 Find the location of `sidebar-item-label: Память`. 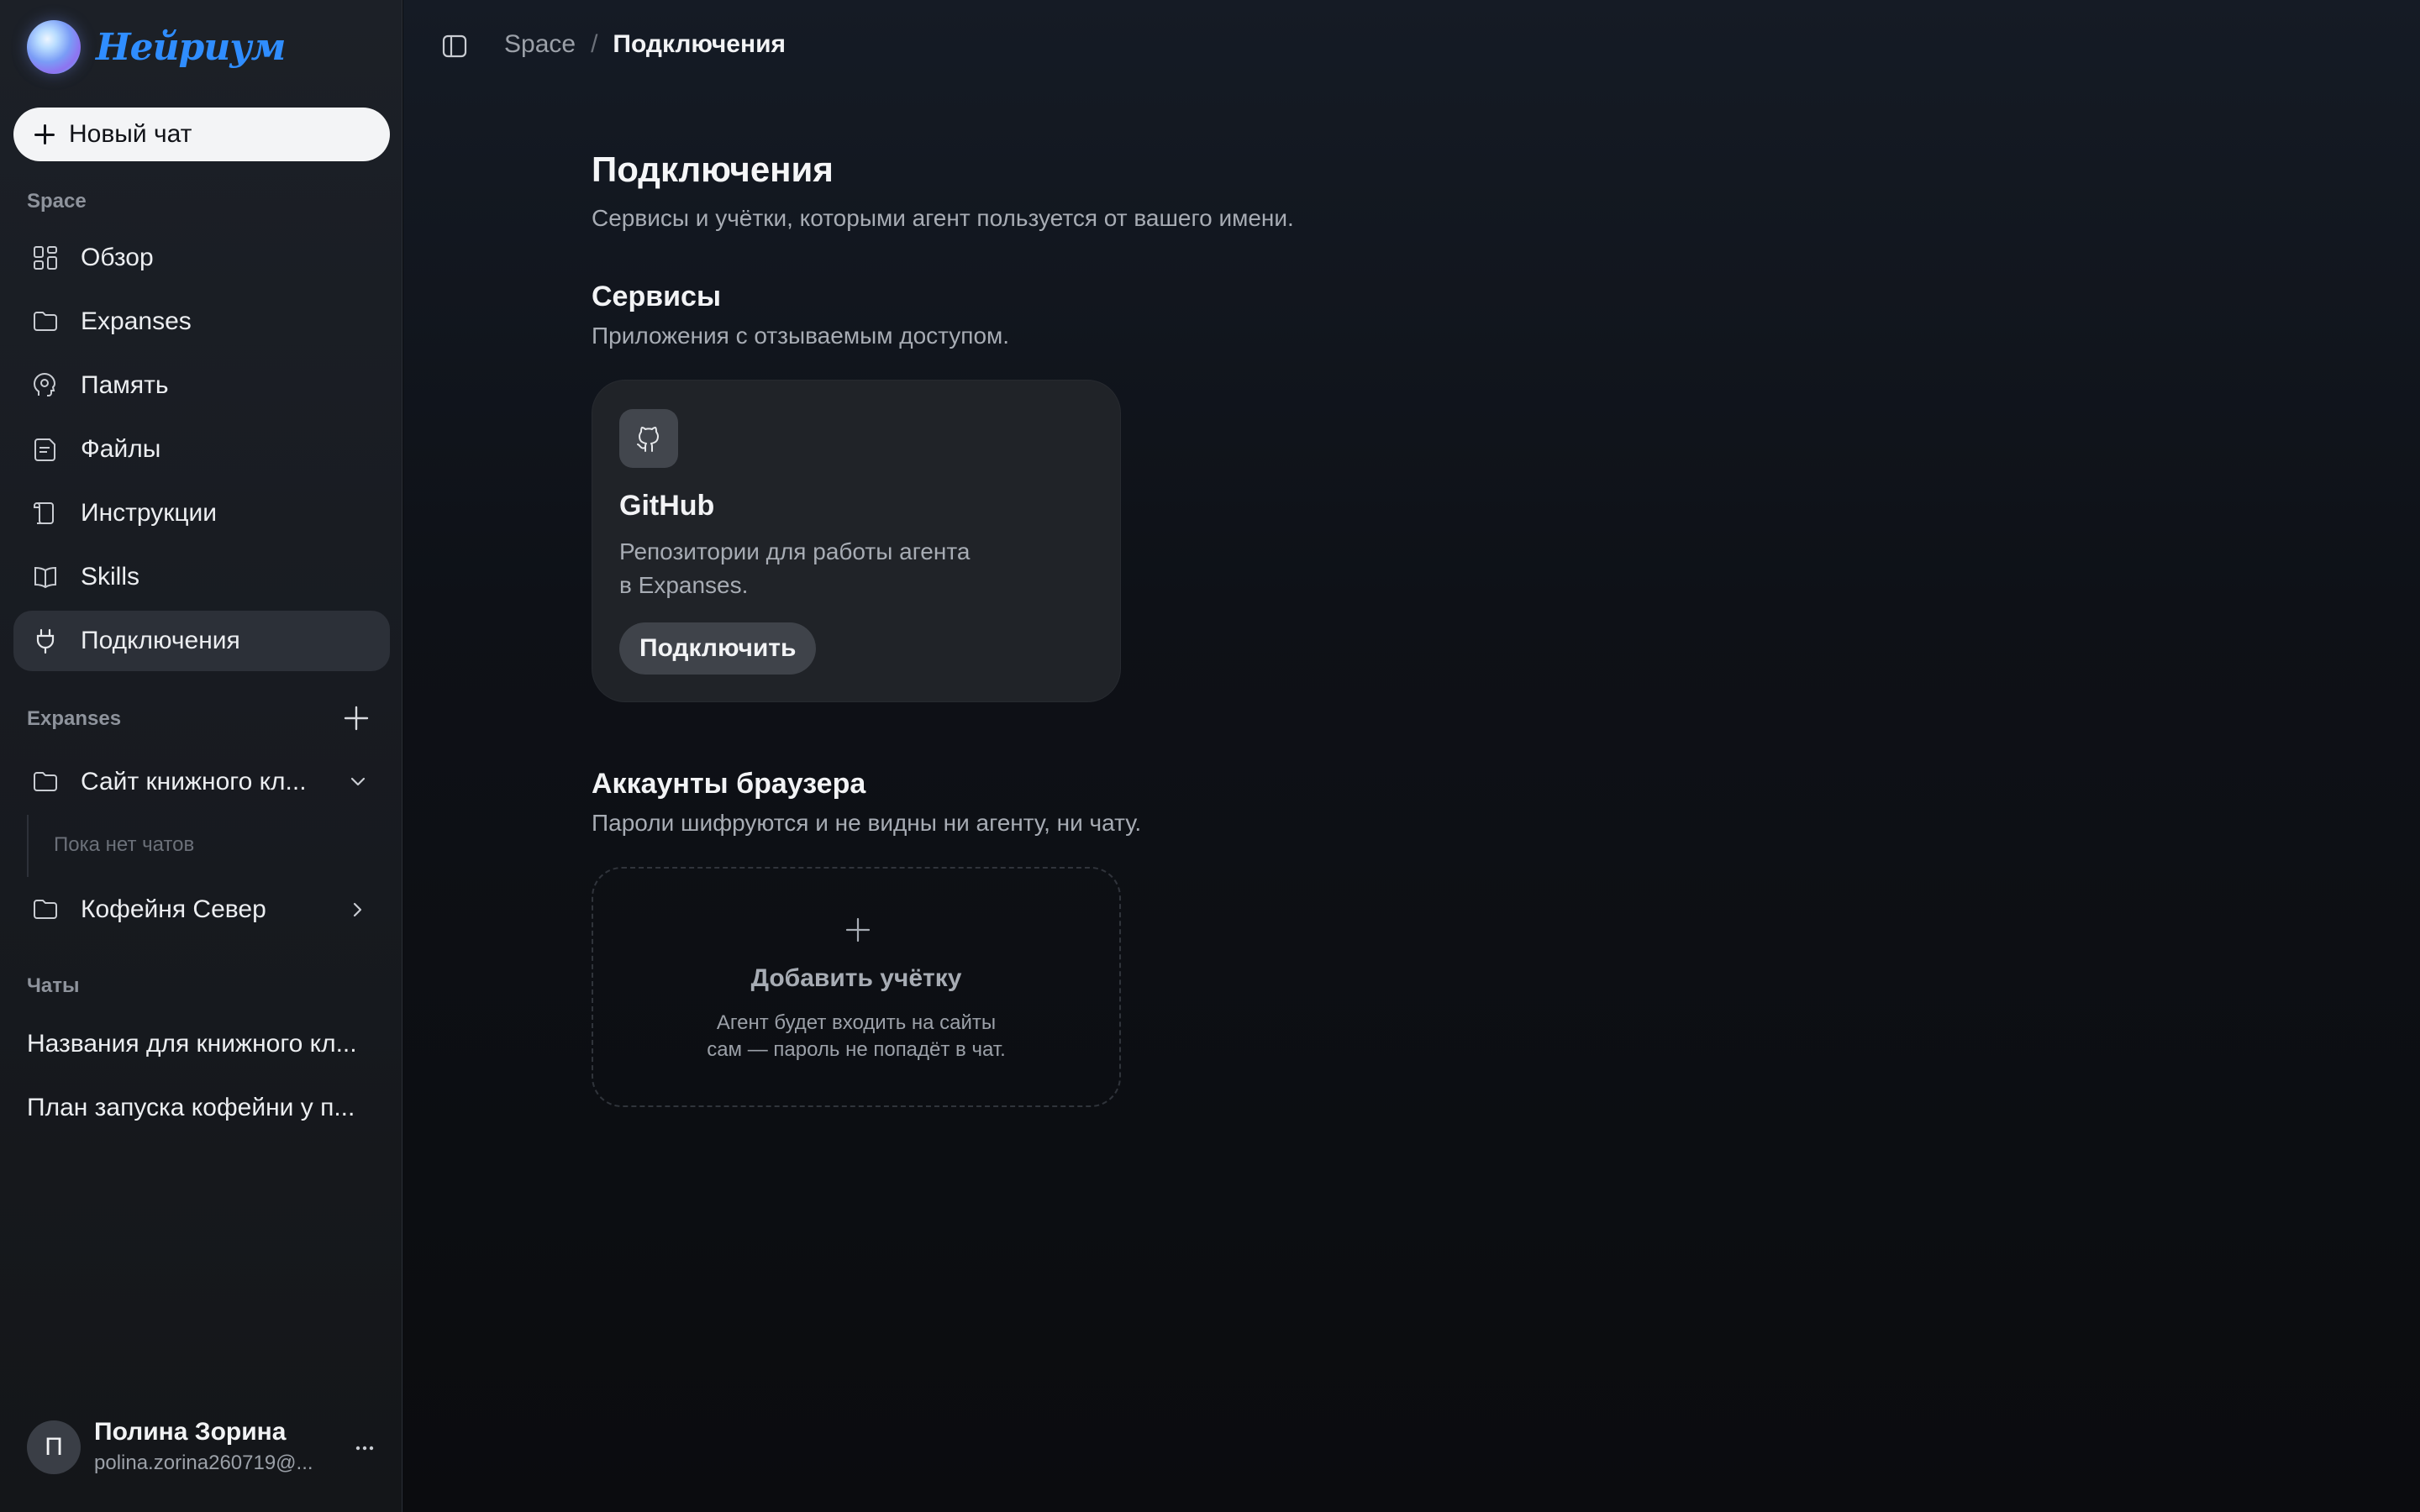

sidebar-item-label: Память is located at coordinates (125, 385).